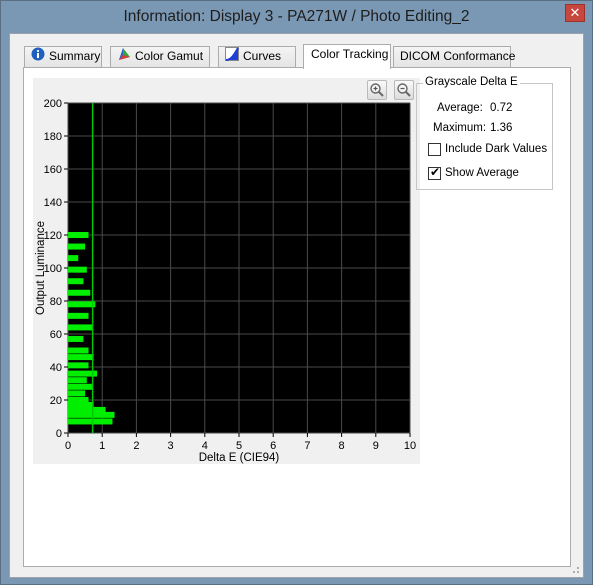 The image size is (593, 585). What do you see at coordinates (59, 434) in the screenshot?
I see `y-tick-label: 0` at bounding box center [59, 434].